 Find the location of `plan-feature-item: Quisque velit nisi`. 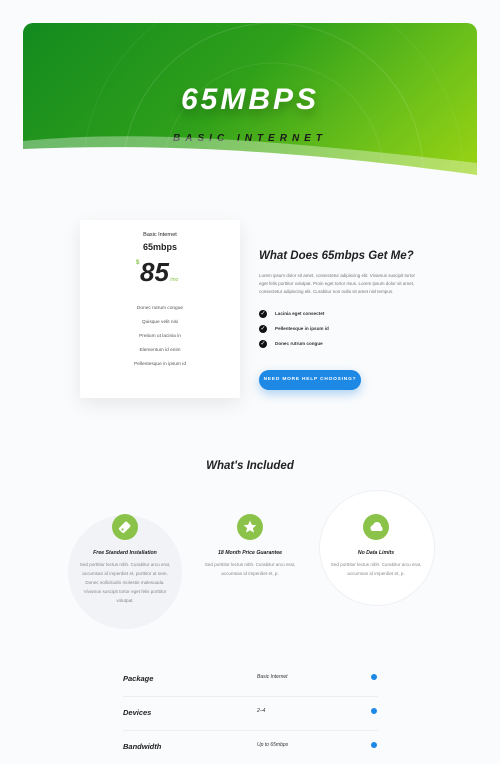

plan-feature-item: Quisque velit nisi is located at coordinates (160, 322).